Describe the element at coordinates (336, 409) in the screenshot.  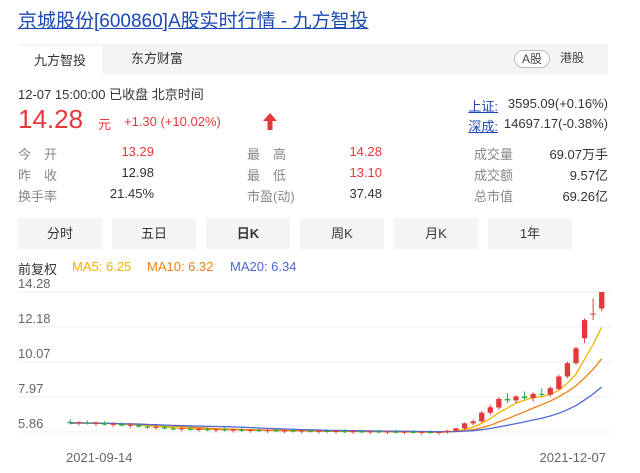
I see `ma20-line` at that location.